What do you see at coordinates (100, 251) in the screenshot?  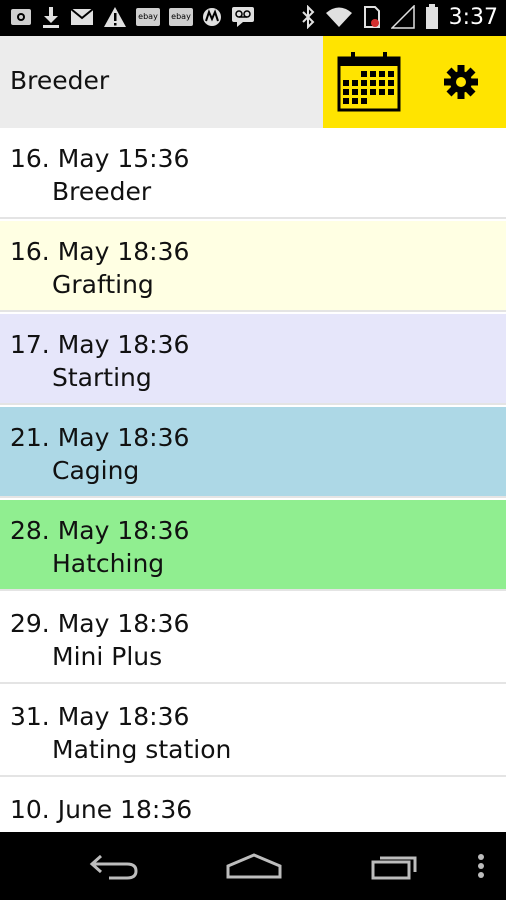 I see `list-item-date: 16. May 18:36` at bounding box center [100, 251].